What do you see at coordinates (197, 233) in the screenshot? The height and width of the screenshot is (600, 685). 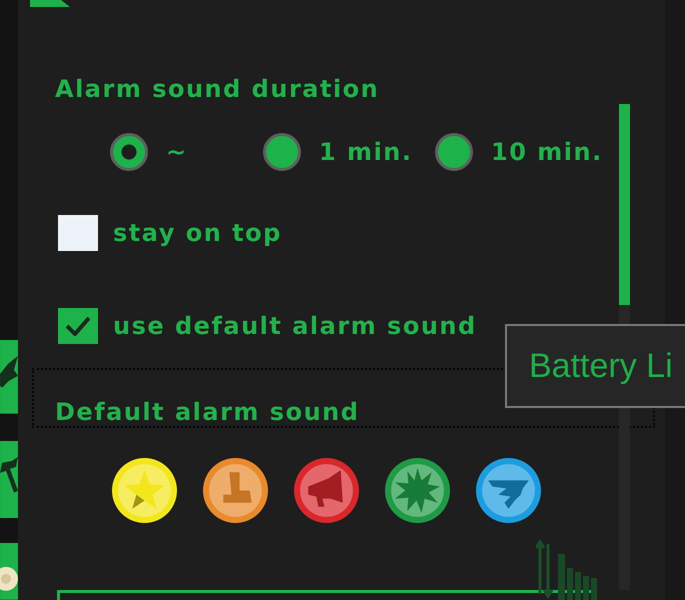 I see `checkbox-label: stay on top` at bounding box center [197, 233].